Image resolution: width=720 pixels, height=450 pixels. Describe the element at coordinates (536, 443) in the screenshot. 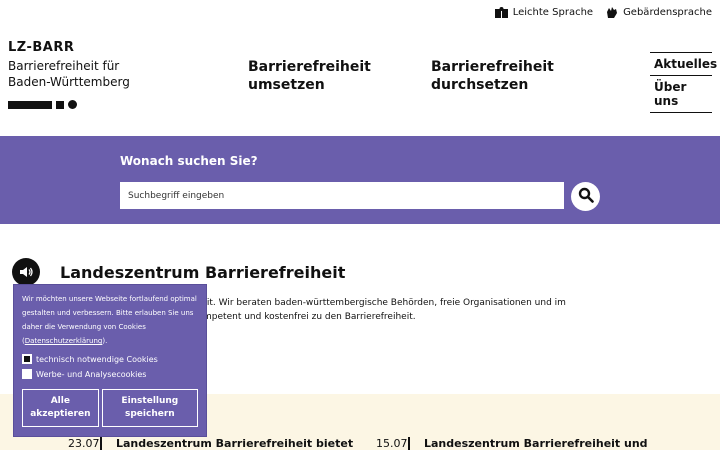

I see `news-title: Landeszentrum Barrierefreiheit und` at that location.